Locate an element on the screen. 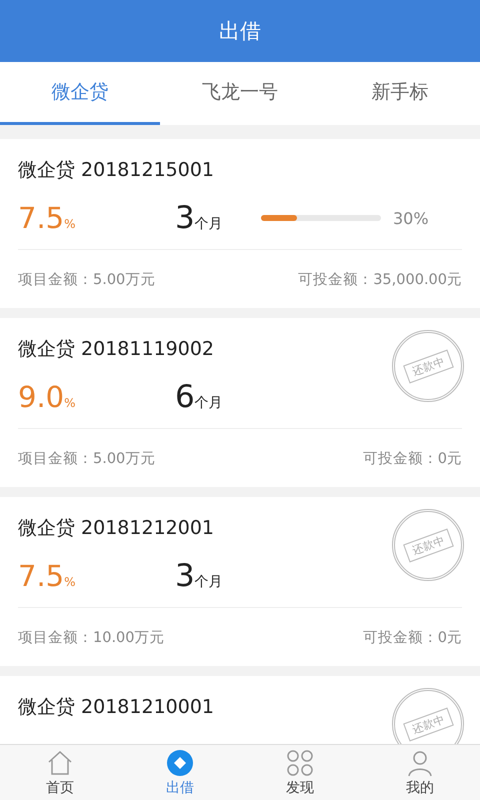 The image size is (480, 800). nav-item: 出借 is located at coordinates (180, 772).